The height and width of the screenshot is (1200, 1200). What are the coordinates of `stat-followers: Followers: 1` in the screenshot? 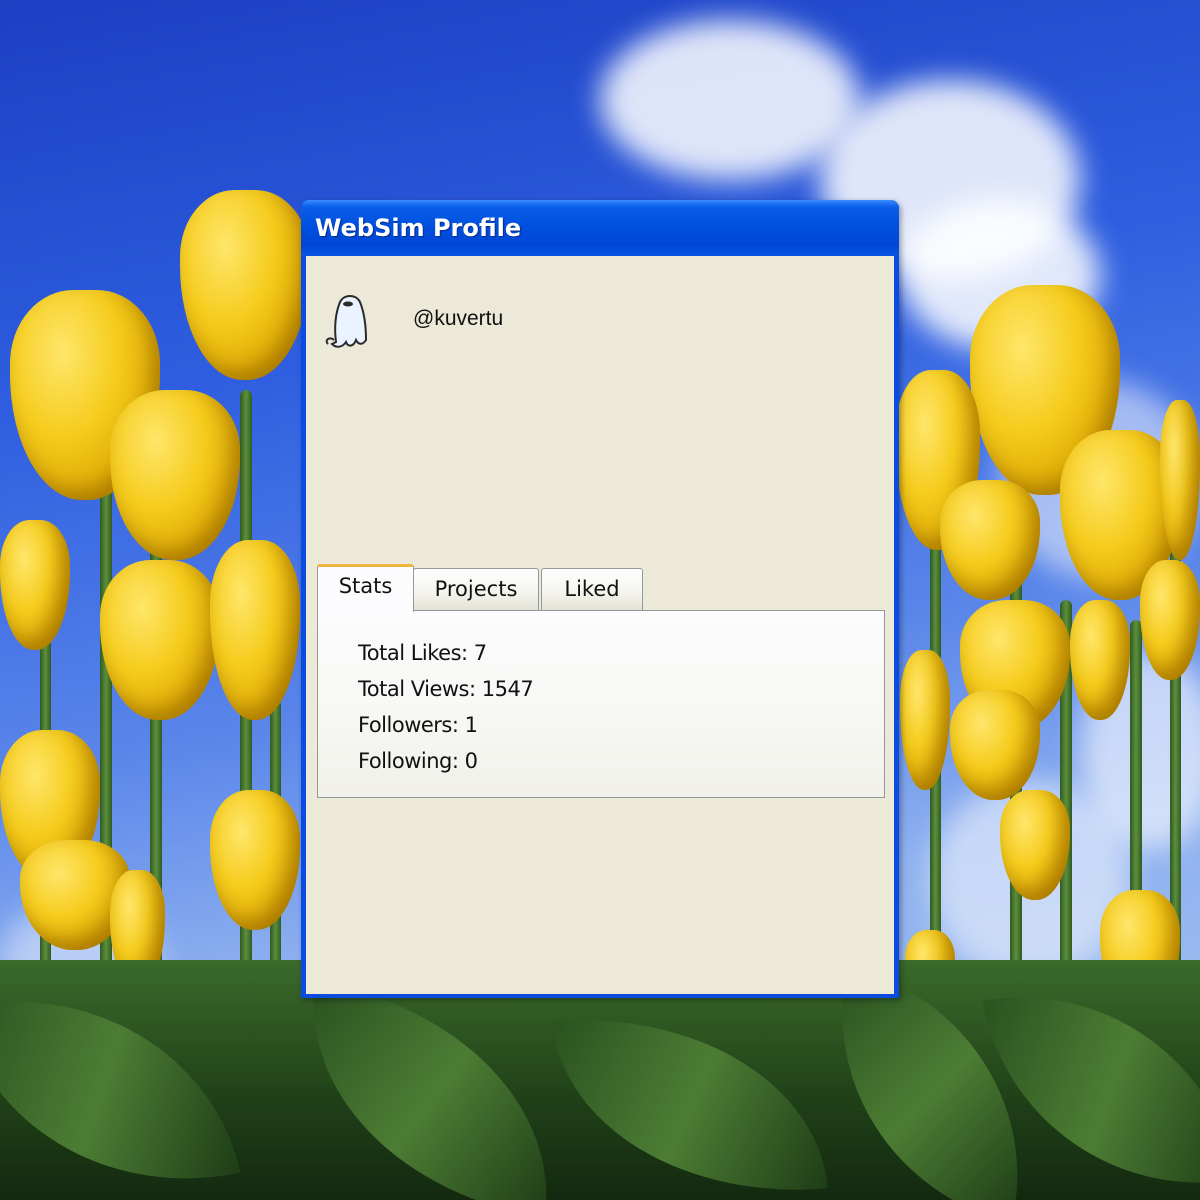 It's located at (418, 725).